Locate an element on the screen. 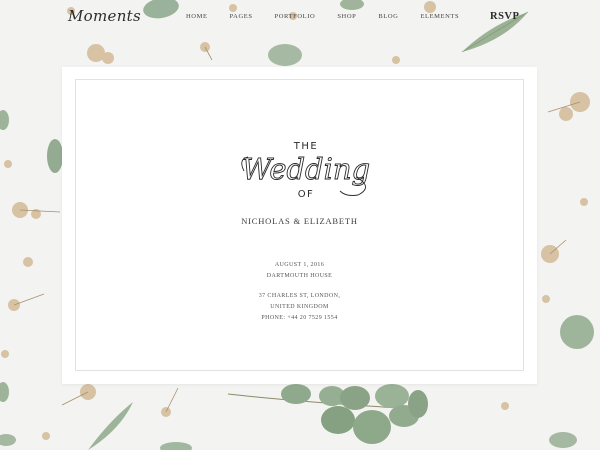 This screenshot has width=600, height=450. wedding-title-lettering: THE Wedding OF is located at coordinates (306, 170).